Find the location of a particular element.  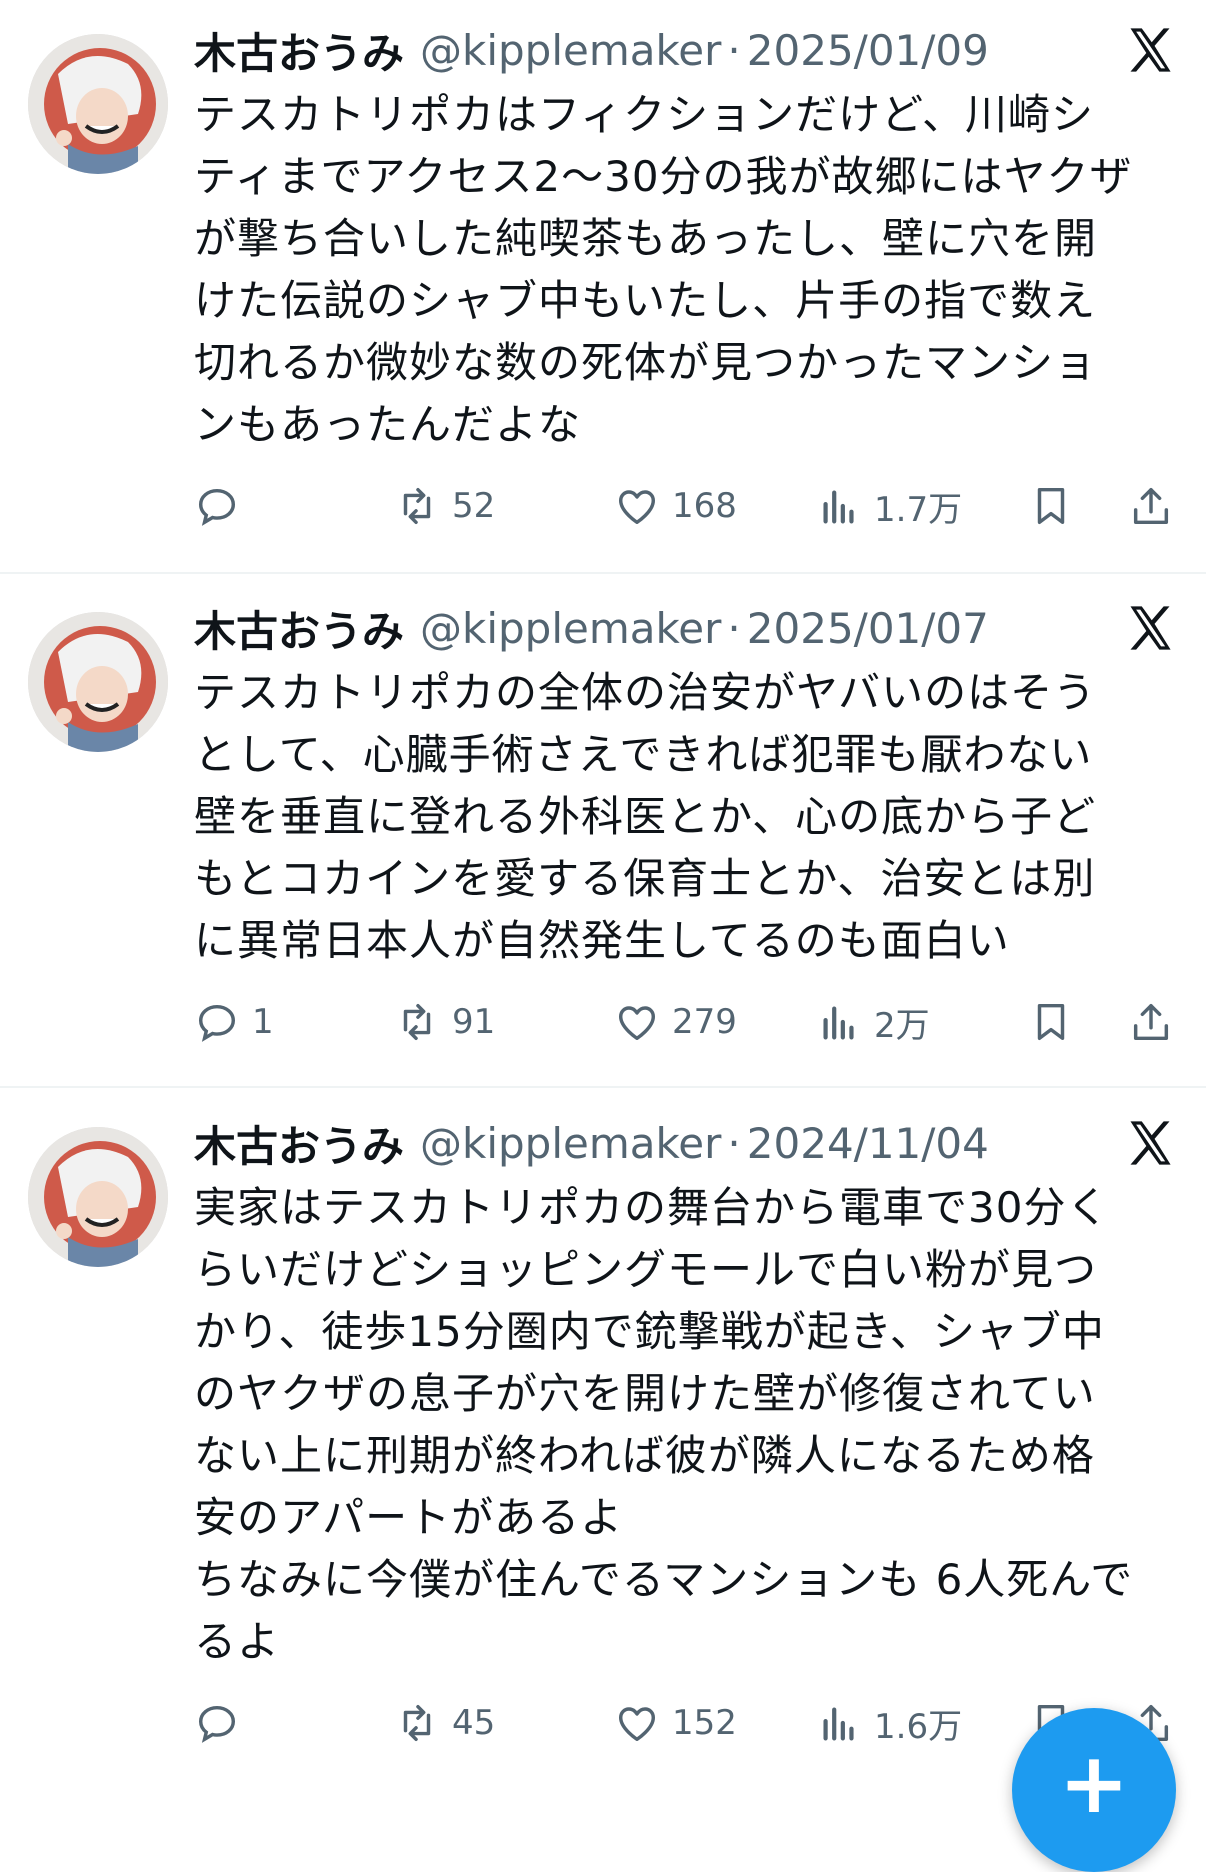

views-button: 1.7万 is located at coordinates (889, 506).